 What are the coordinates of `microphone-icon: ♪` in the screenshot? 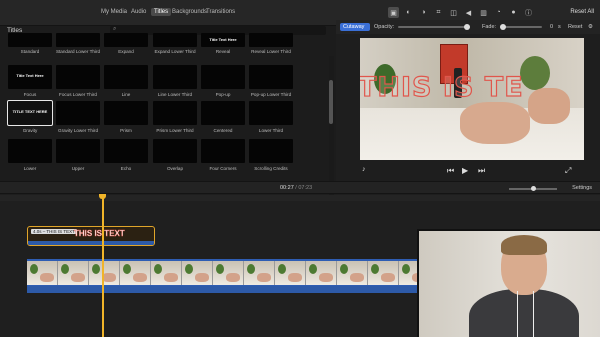 It's located at (364, 169).